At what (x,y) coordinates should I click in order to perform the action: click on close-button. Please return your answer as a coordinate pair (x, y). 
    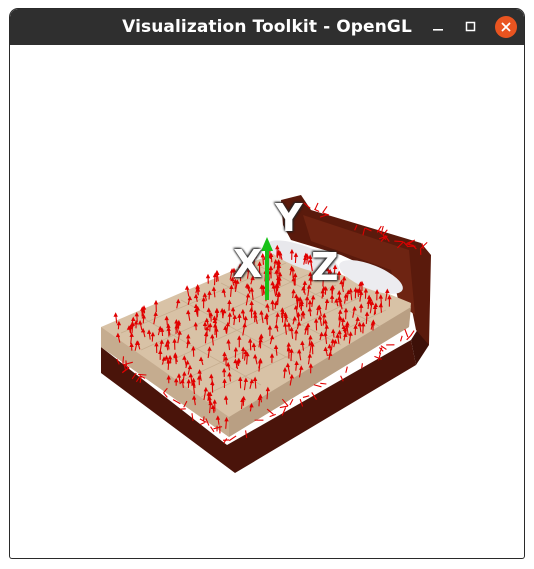
    Looking at the image, I should click on (506, 27).